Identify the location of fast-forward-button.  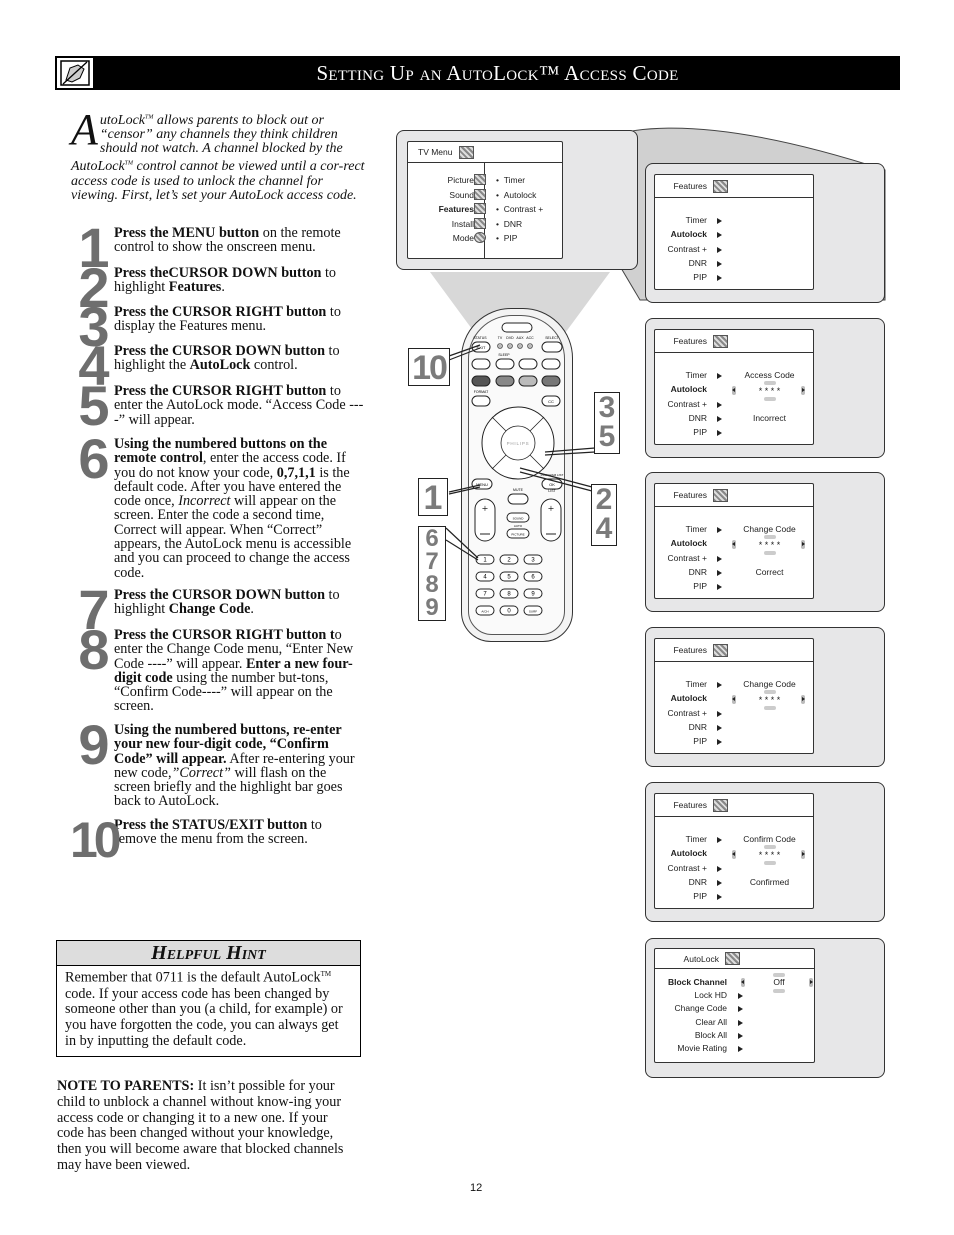
(551, 381).